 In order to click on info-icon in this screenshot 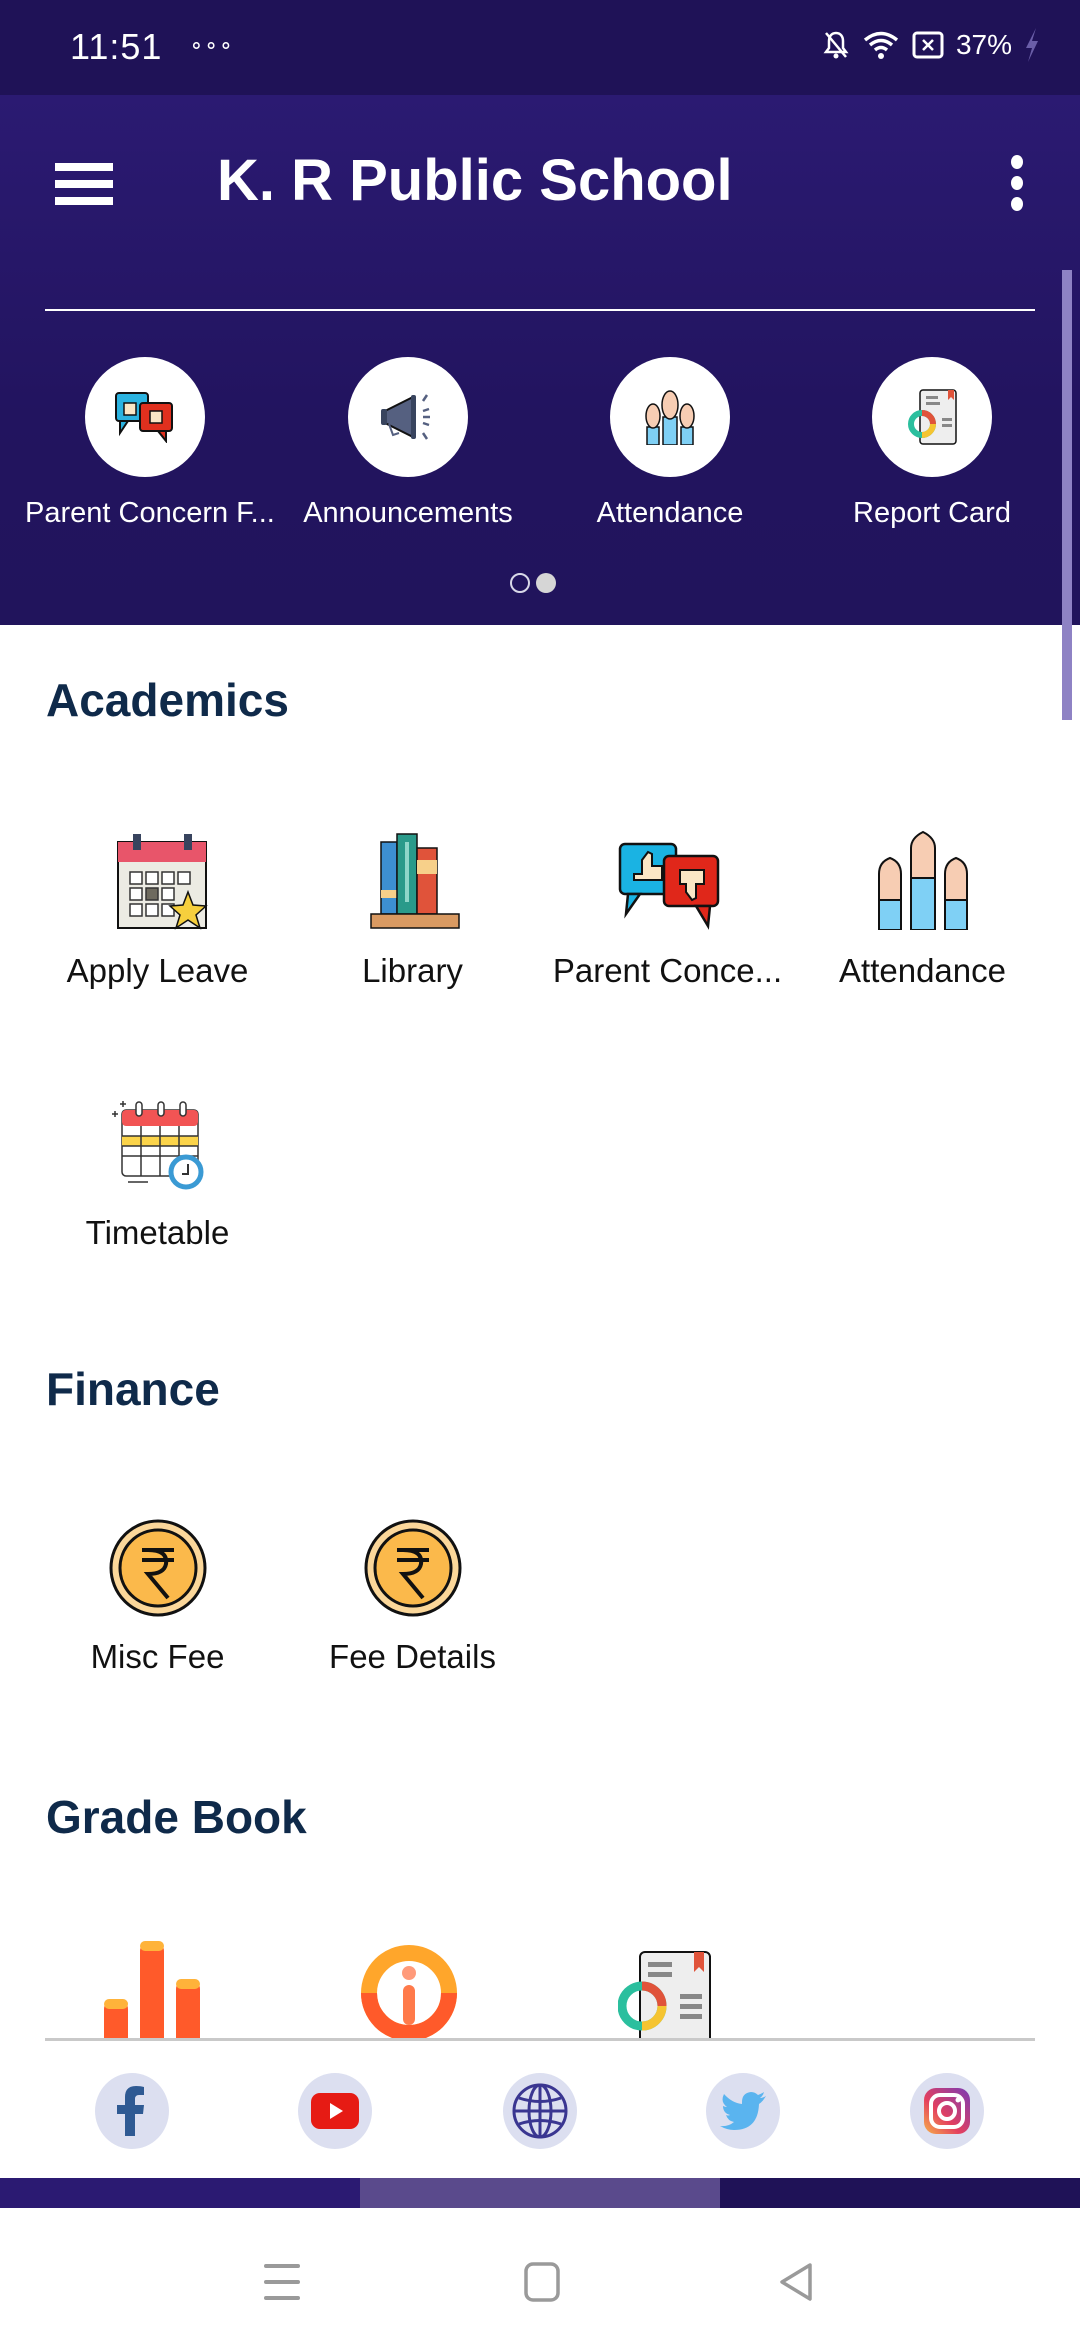, I will do `click(412, 1989)`.